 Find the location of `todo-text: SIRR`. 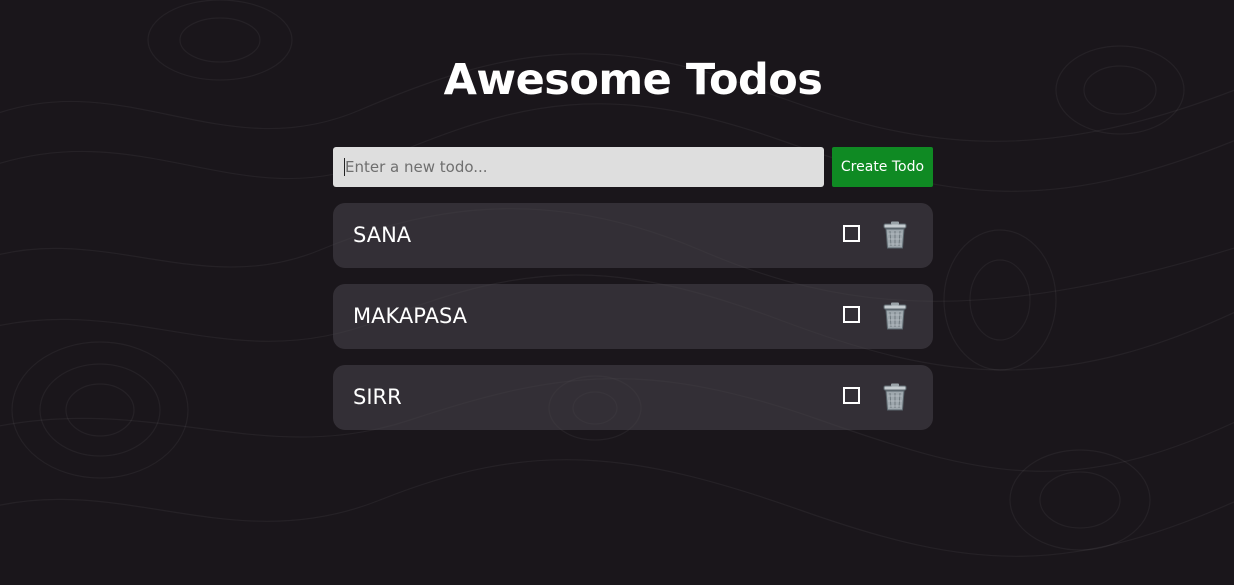

todo-text: SIRR is located at coordinates (377, 397).